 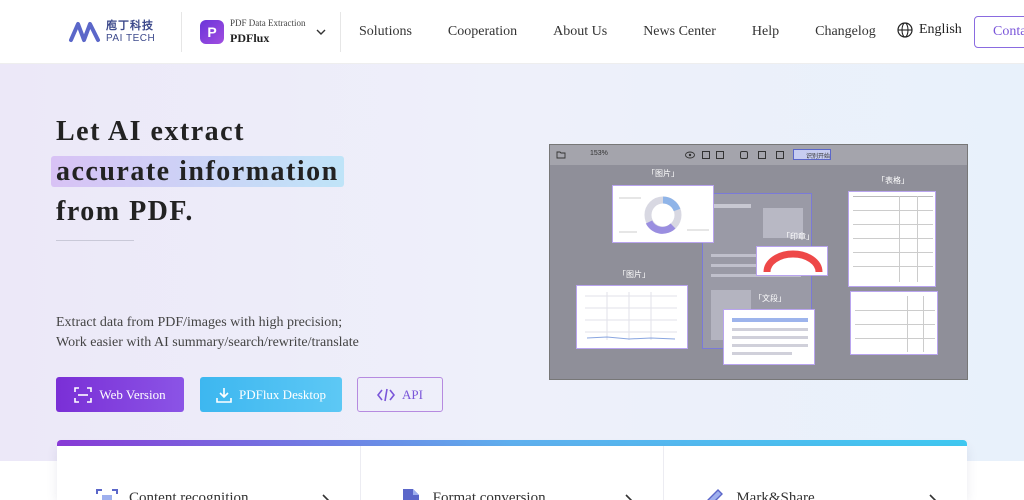 I want to click on table-card, so click(x=892, y=239).